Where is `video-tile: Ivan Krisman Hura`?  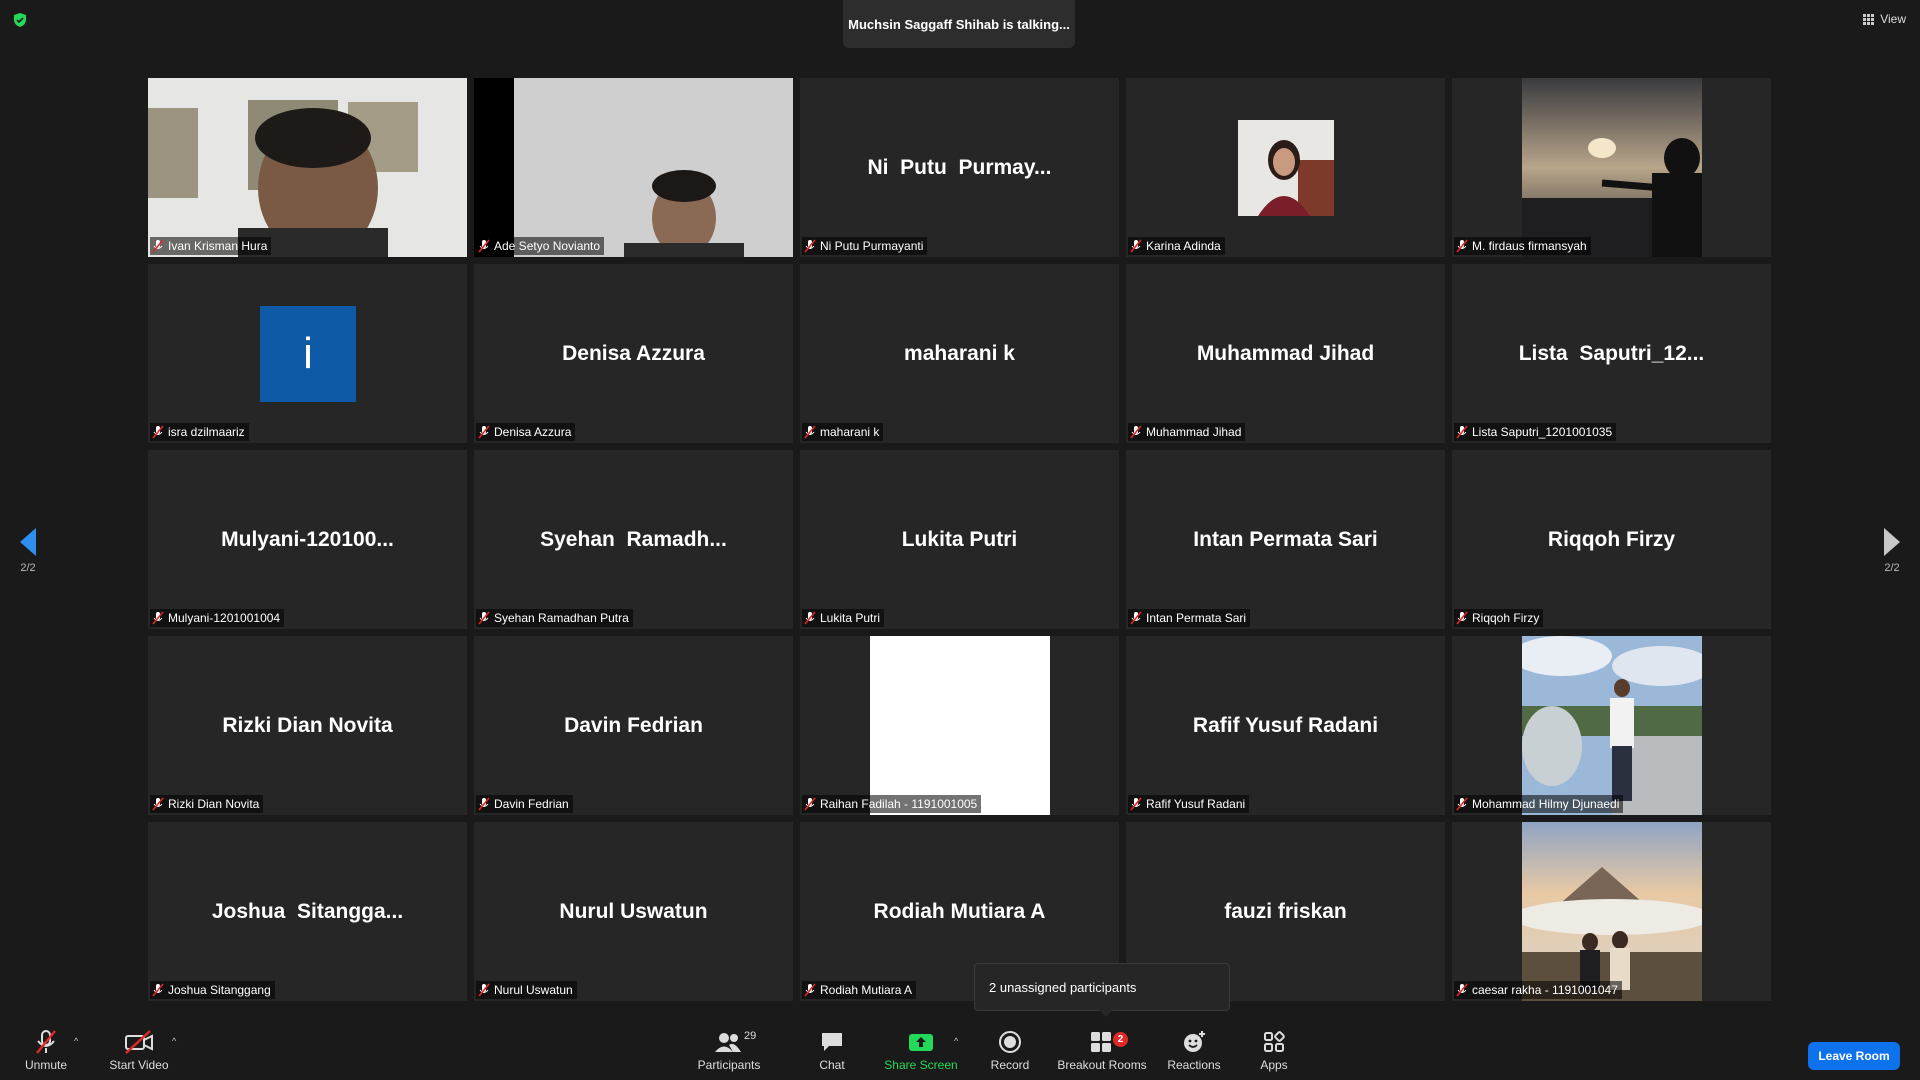
video-tile: Ivan Krisman Hura is located at coordinates (307, 167).